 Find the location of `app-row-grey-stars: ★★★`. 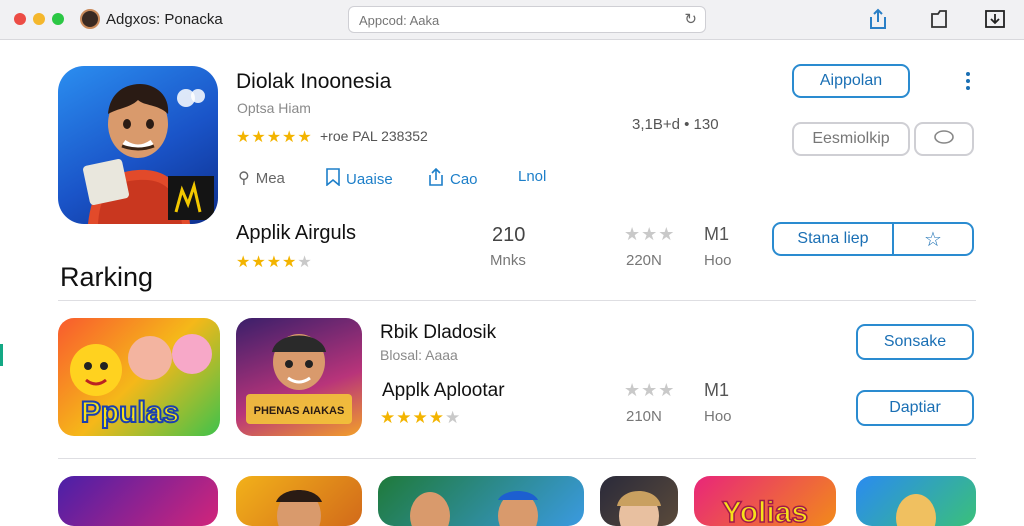

app-row-grey-stars: ★★★ is located at coordinates (650, 234).